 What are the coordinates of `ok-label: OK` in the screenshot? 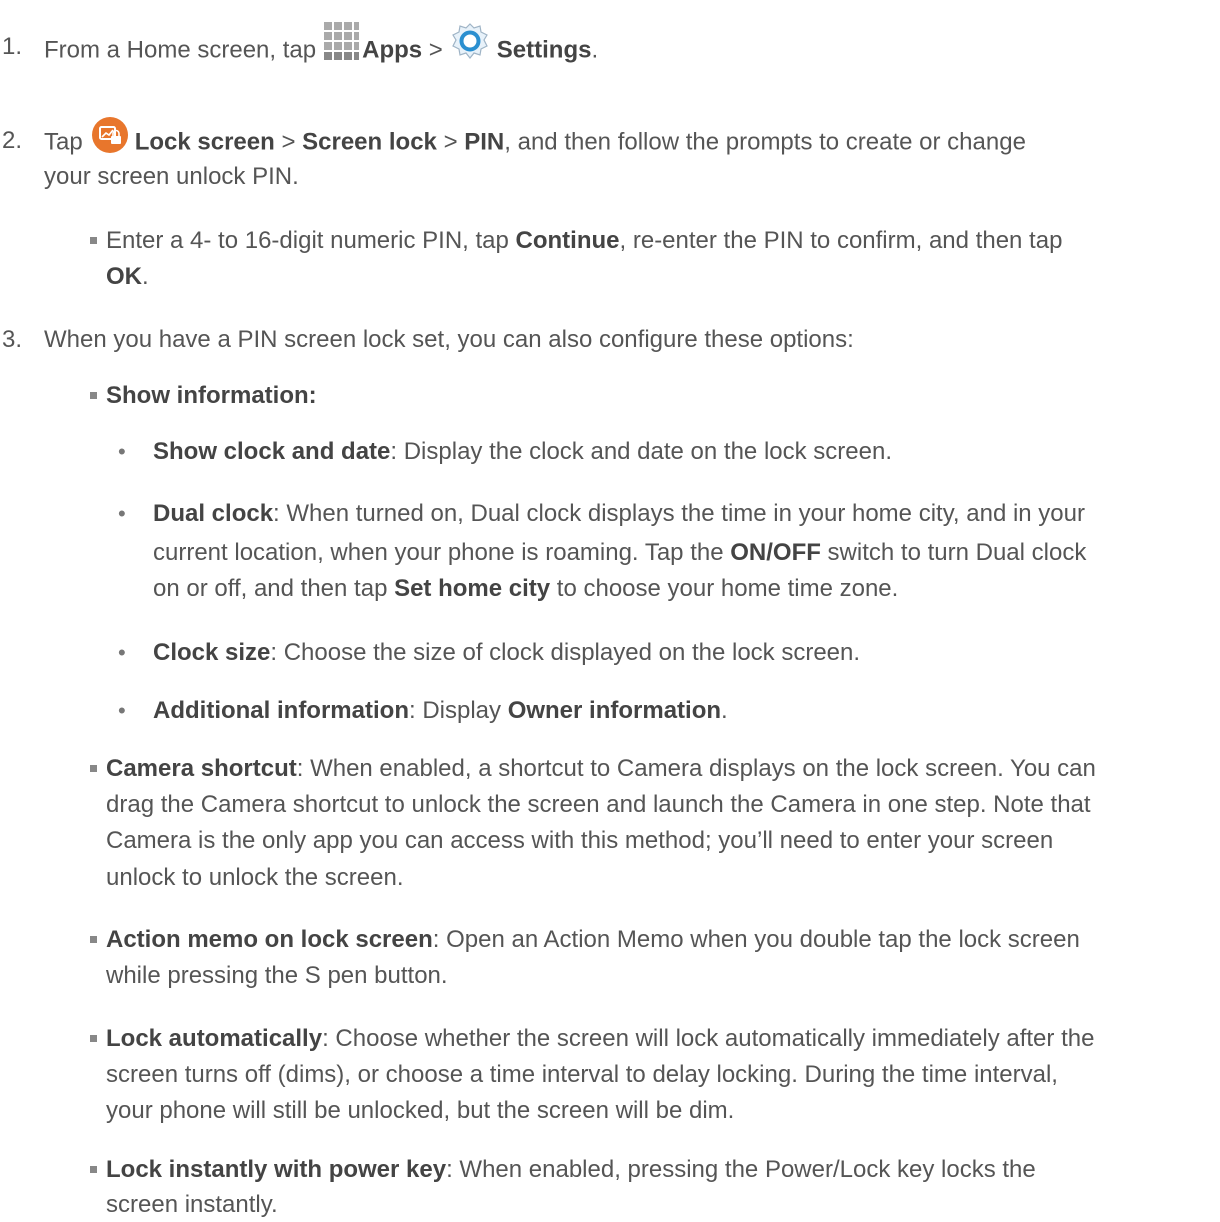 It's located at (124, 276).